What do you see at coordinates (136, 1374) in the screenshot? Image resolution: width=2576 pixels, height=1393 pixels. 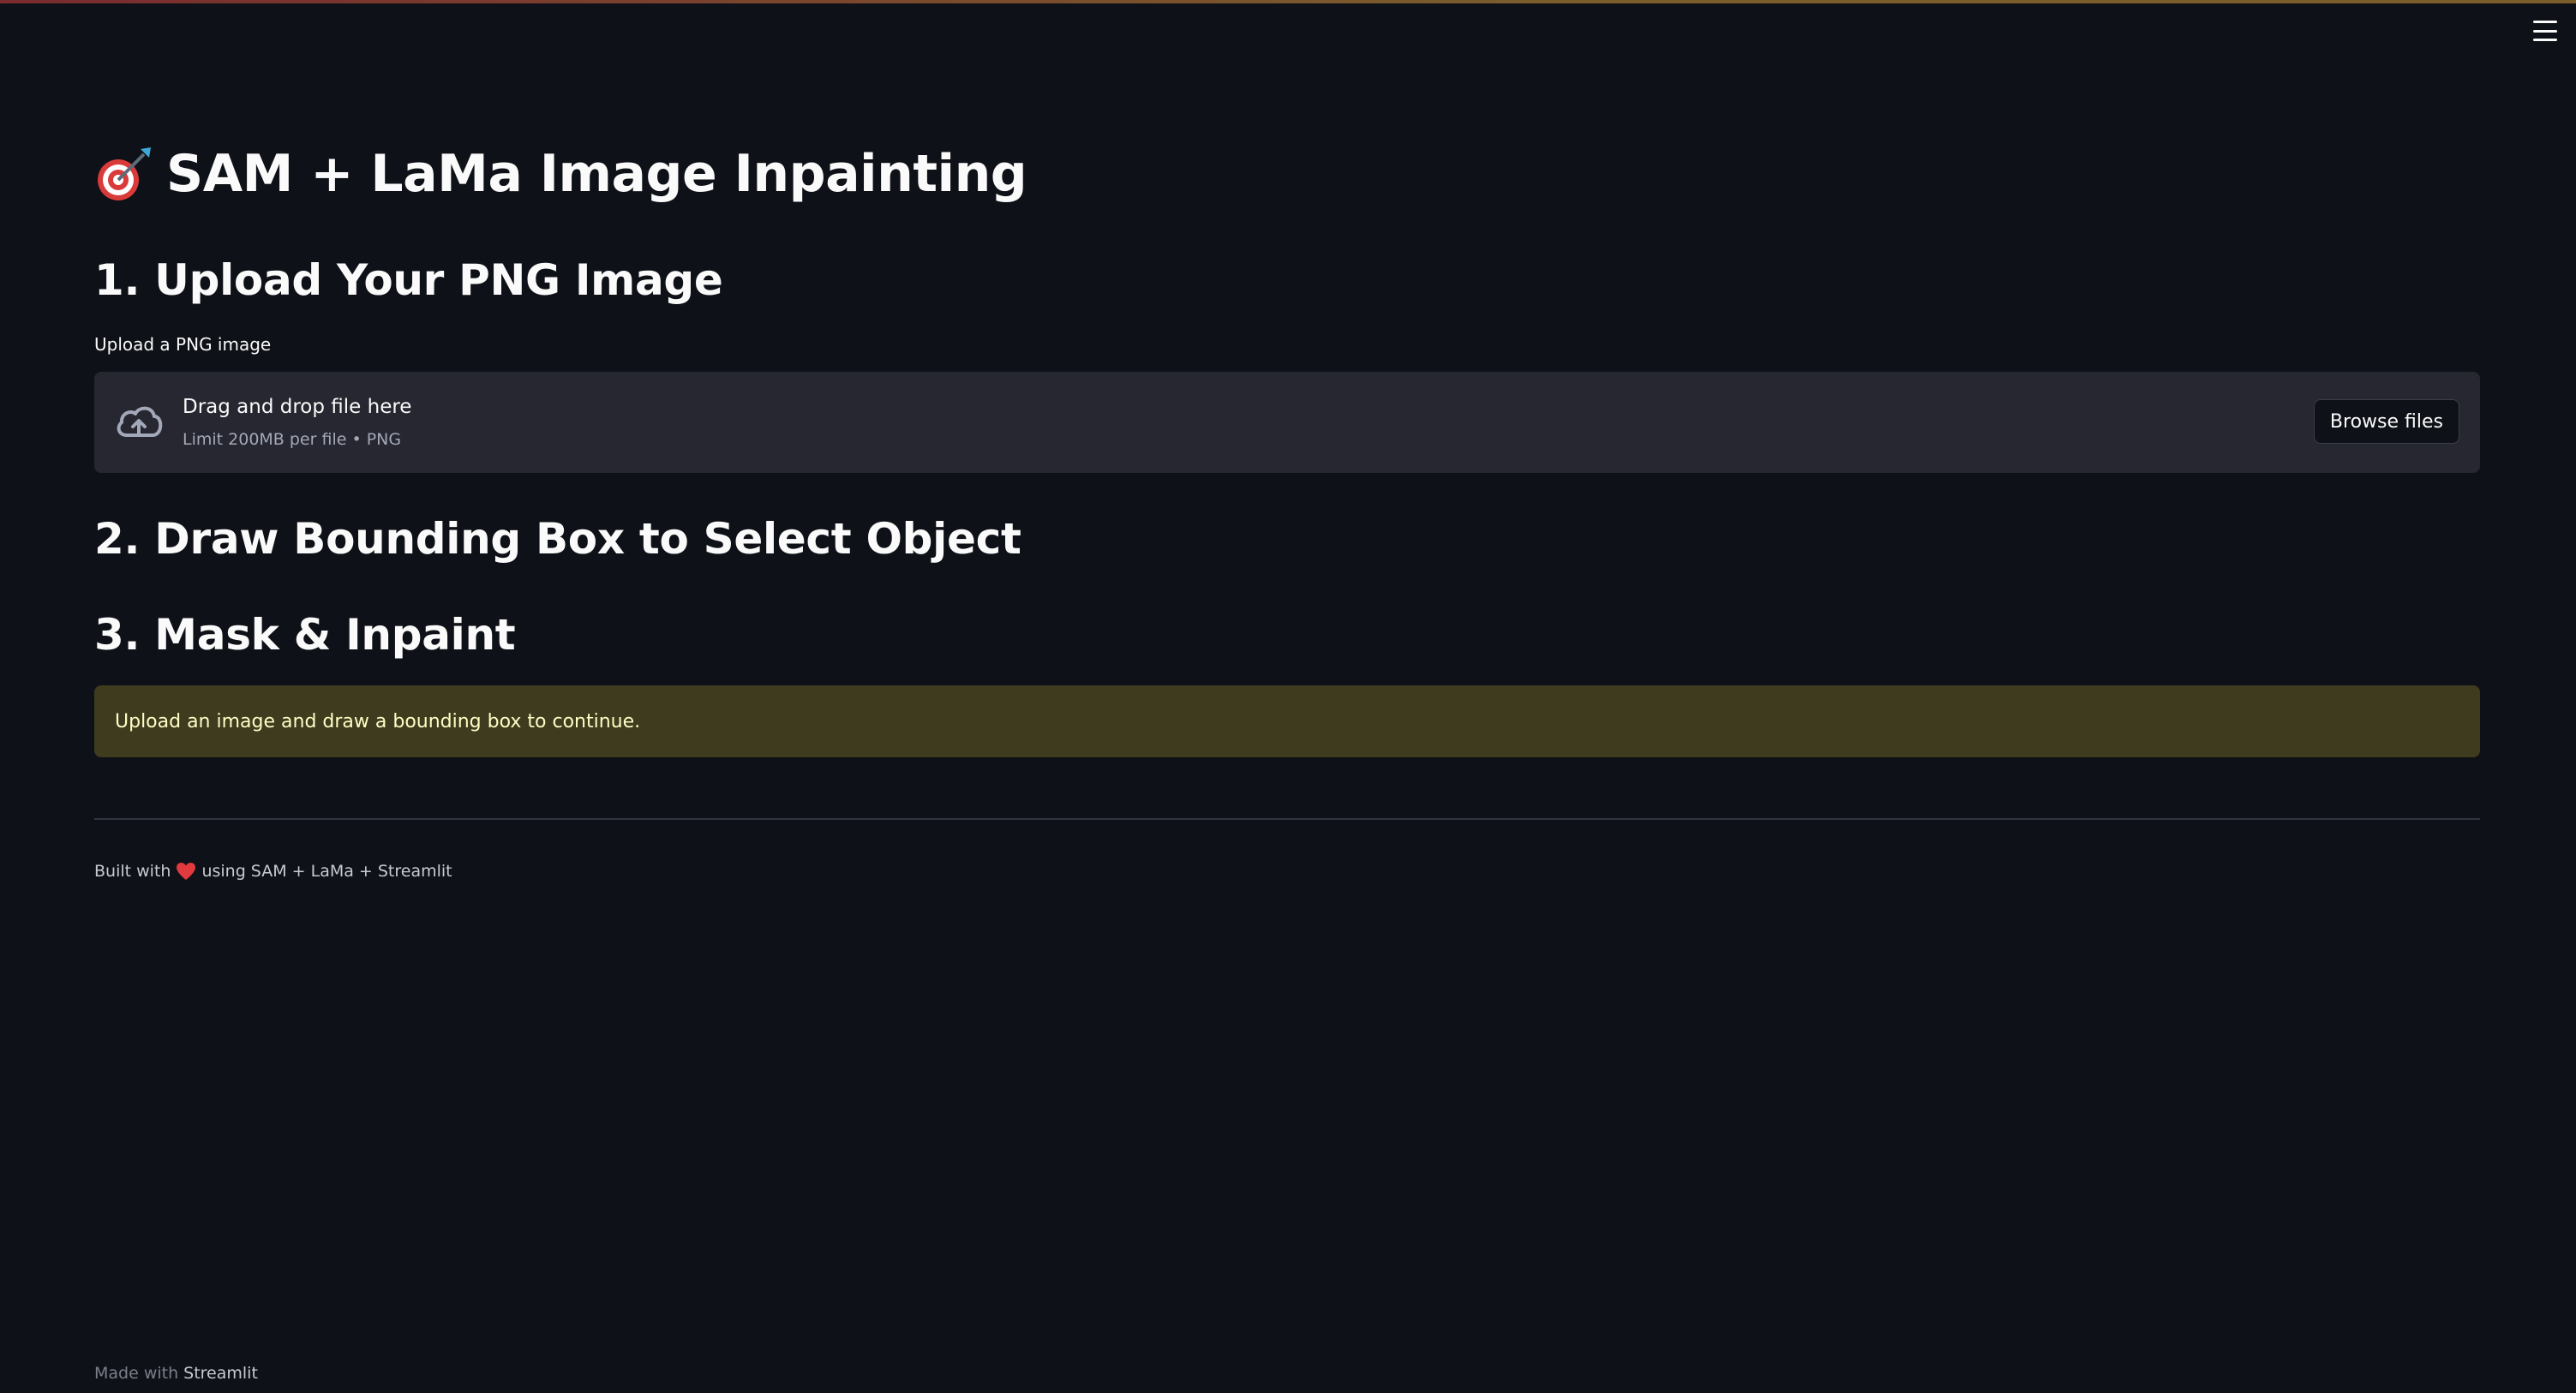 I see `footer-prefix: Made with` at bounding box center [136, 1374].